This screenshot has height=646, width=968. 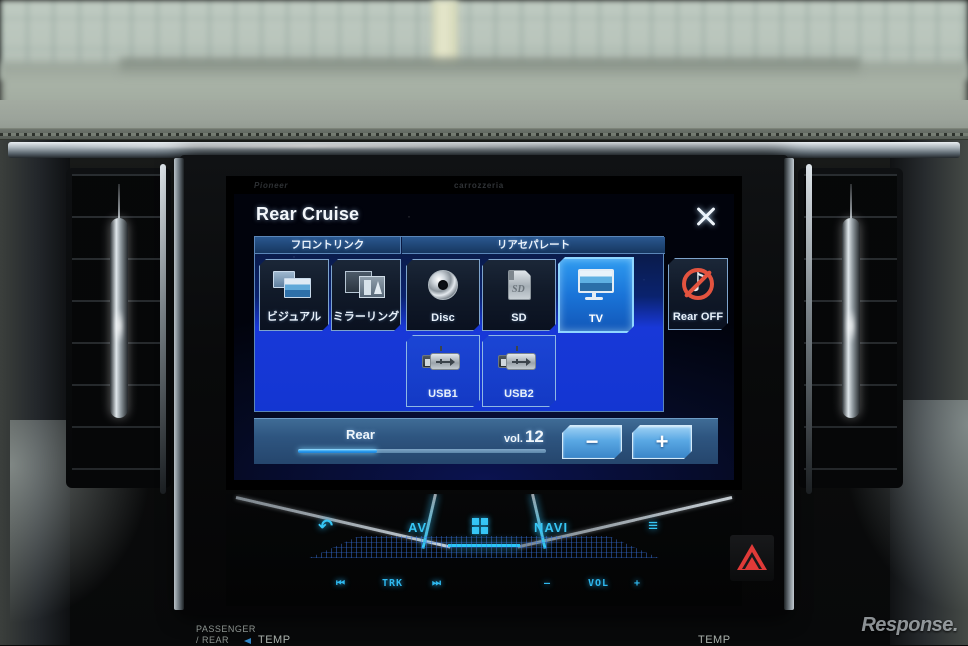 I want to click on tv-icon, so click(x=596, y=284).